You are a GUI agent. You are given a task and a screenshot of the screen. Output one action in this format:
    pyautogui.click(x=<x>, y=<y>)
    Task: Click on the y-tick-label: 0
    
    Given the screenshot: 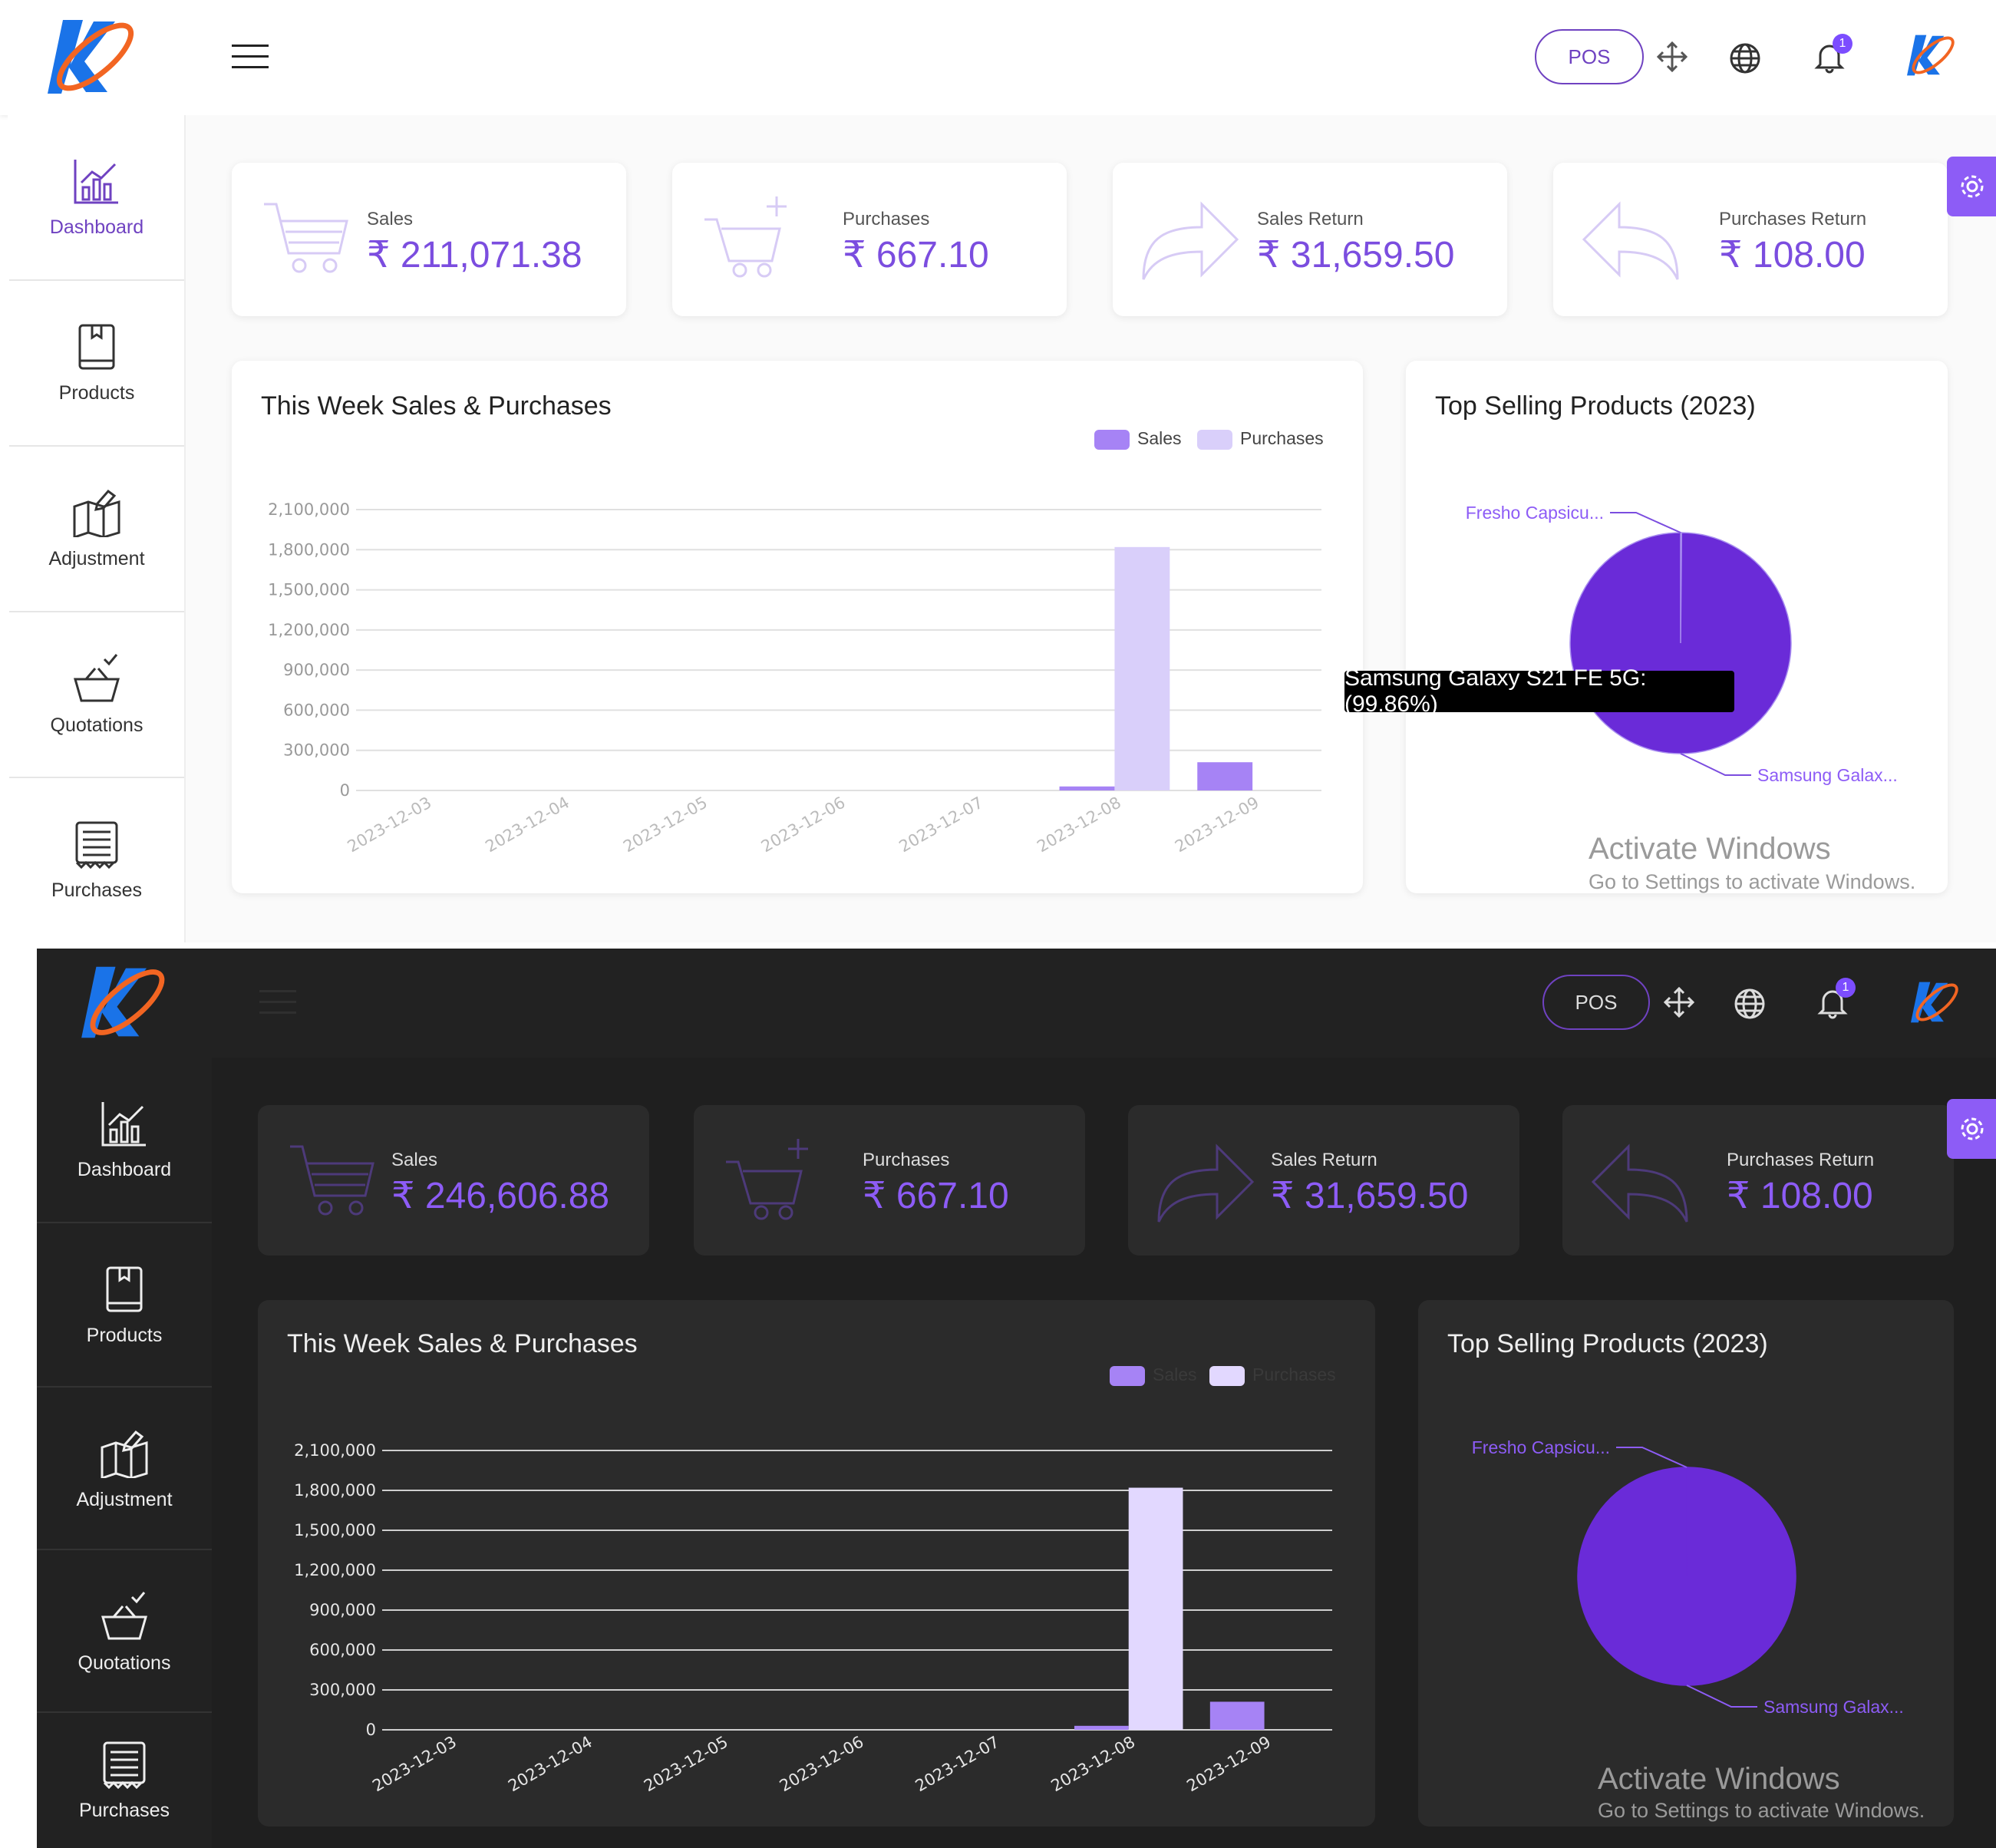 What is the action you would take?
    pyautogui.click(x=345, y=790)
    